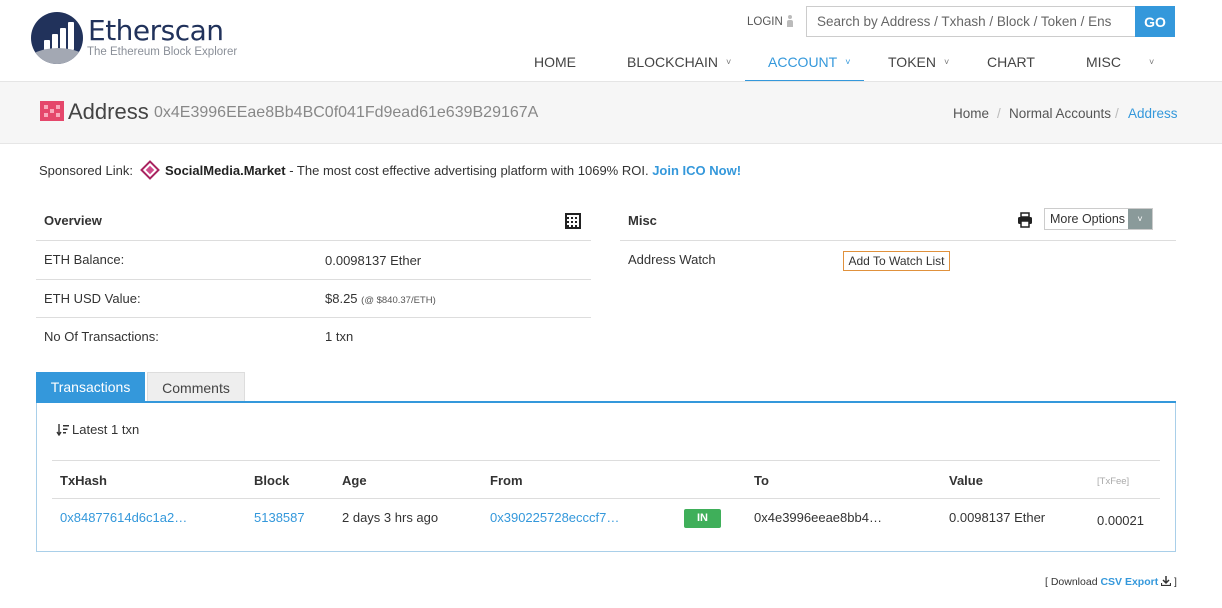 The width and height of the screenshot is (1222, 608). I want to click on nav-blockchain-label: BLOCKCHAIN, so click(673, 62).